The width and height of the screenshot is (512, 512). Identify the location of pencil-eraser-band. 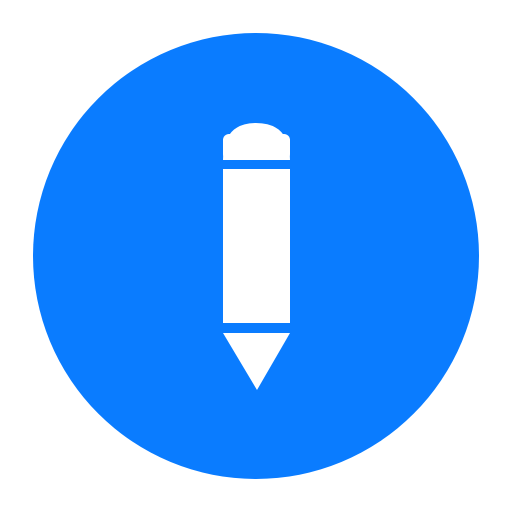
(256, 147).